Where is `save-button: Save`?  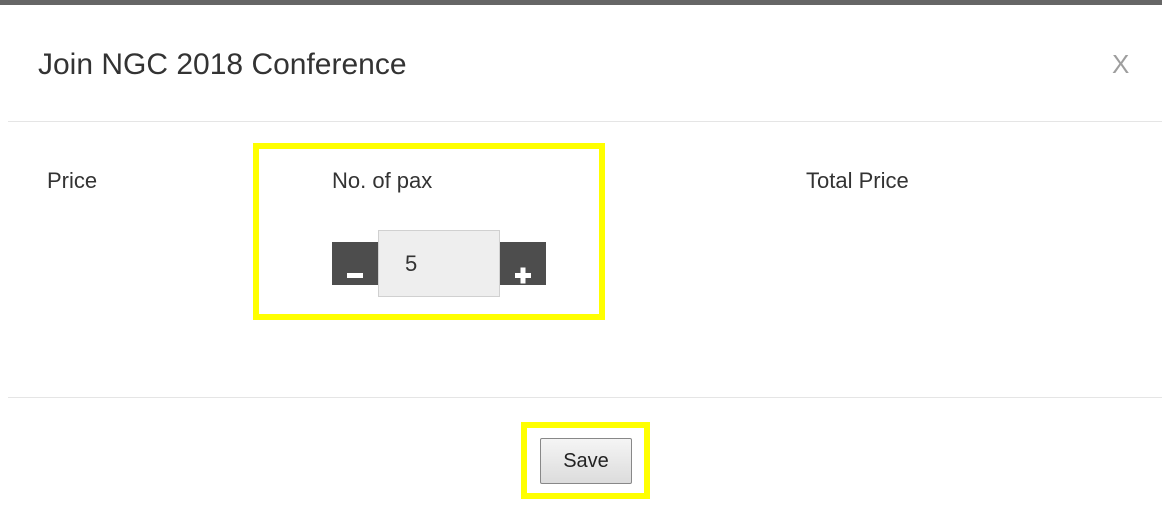
save-button: Save is located at coordinates (586, 461).